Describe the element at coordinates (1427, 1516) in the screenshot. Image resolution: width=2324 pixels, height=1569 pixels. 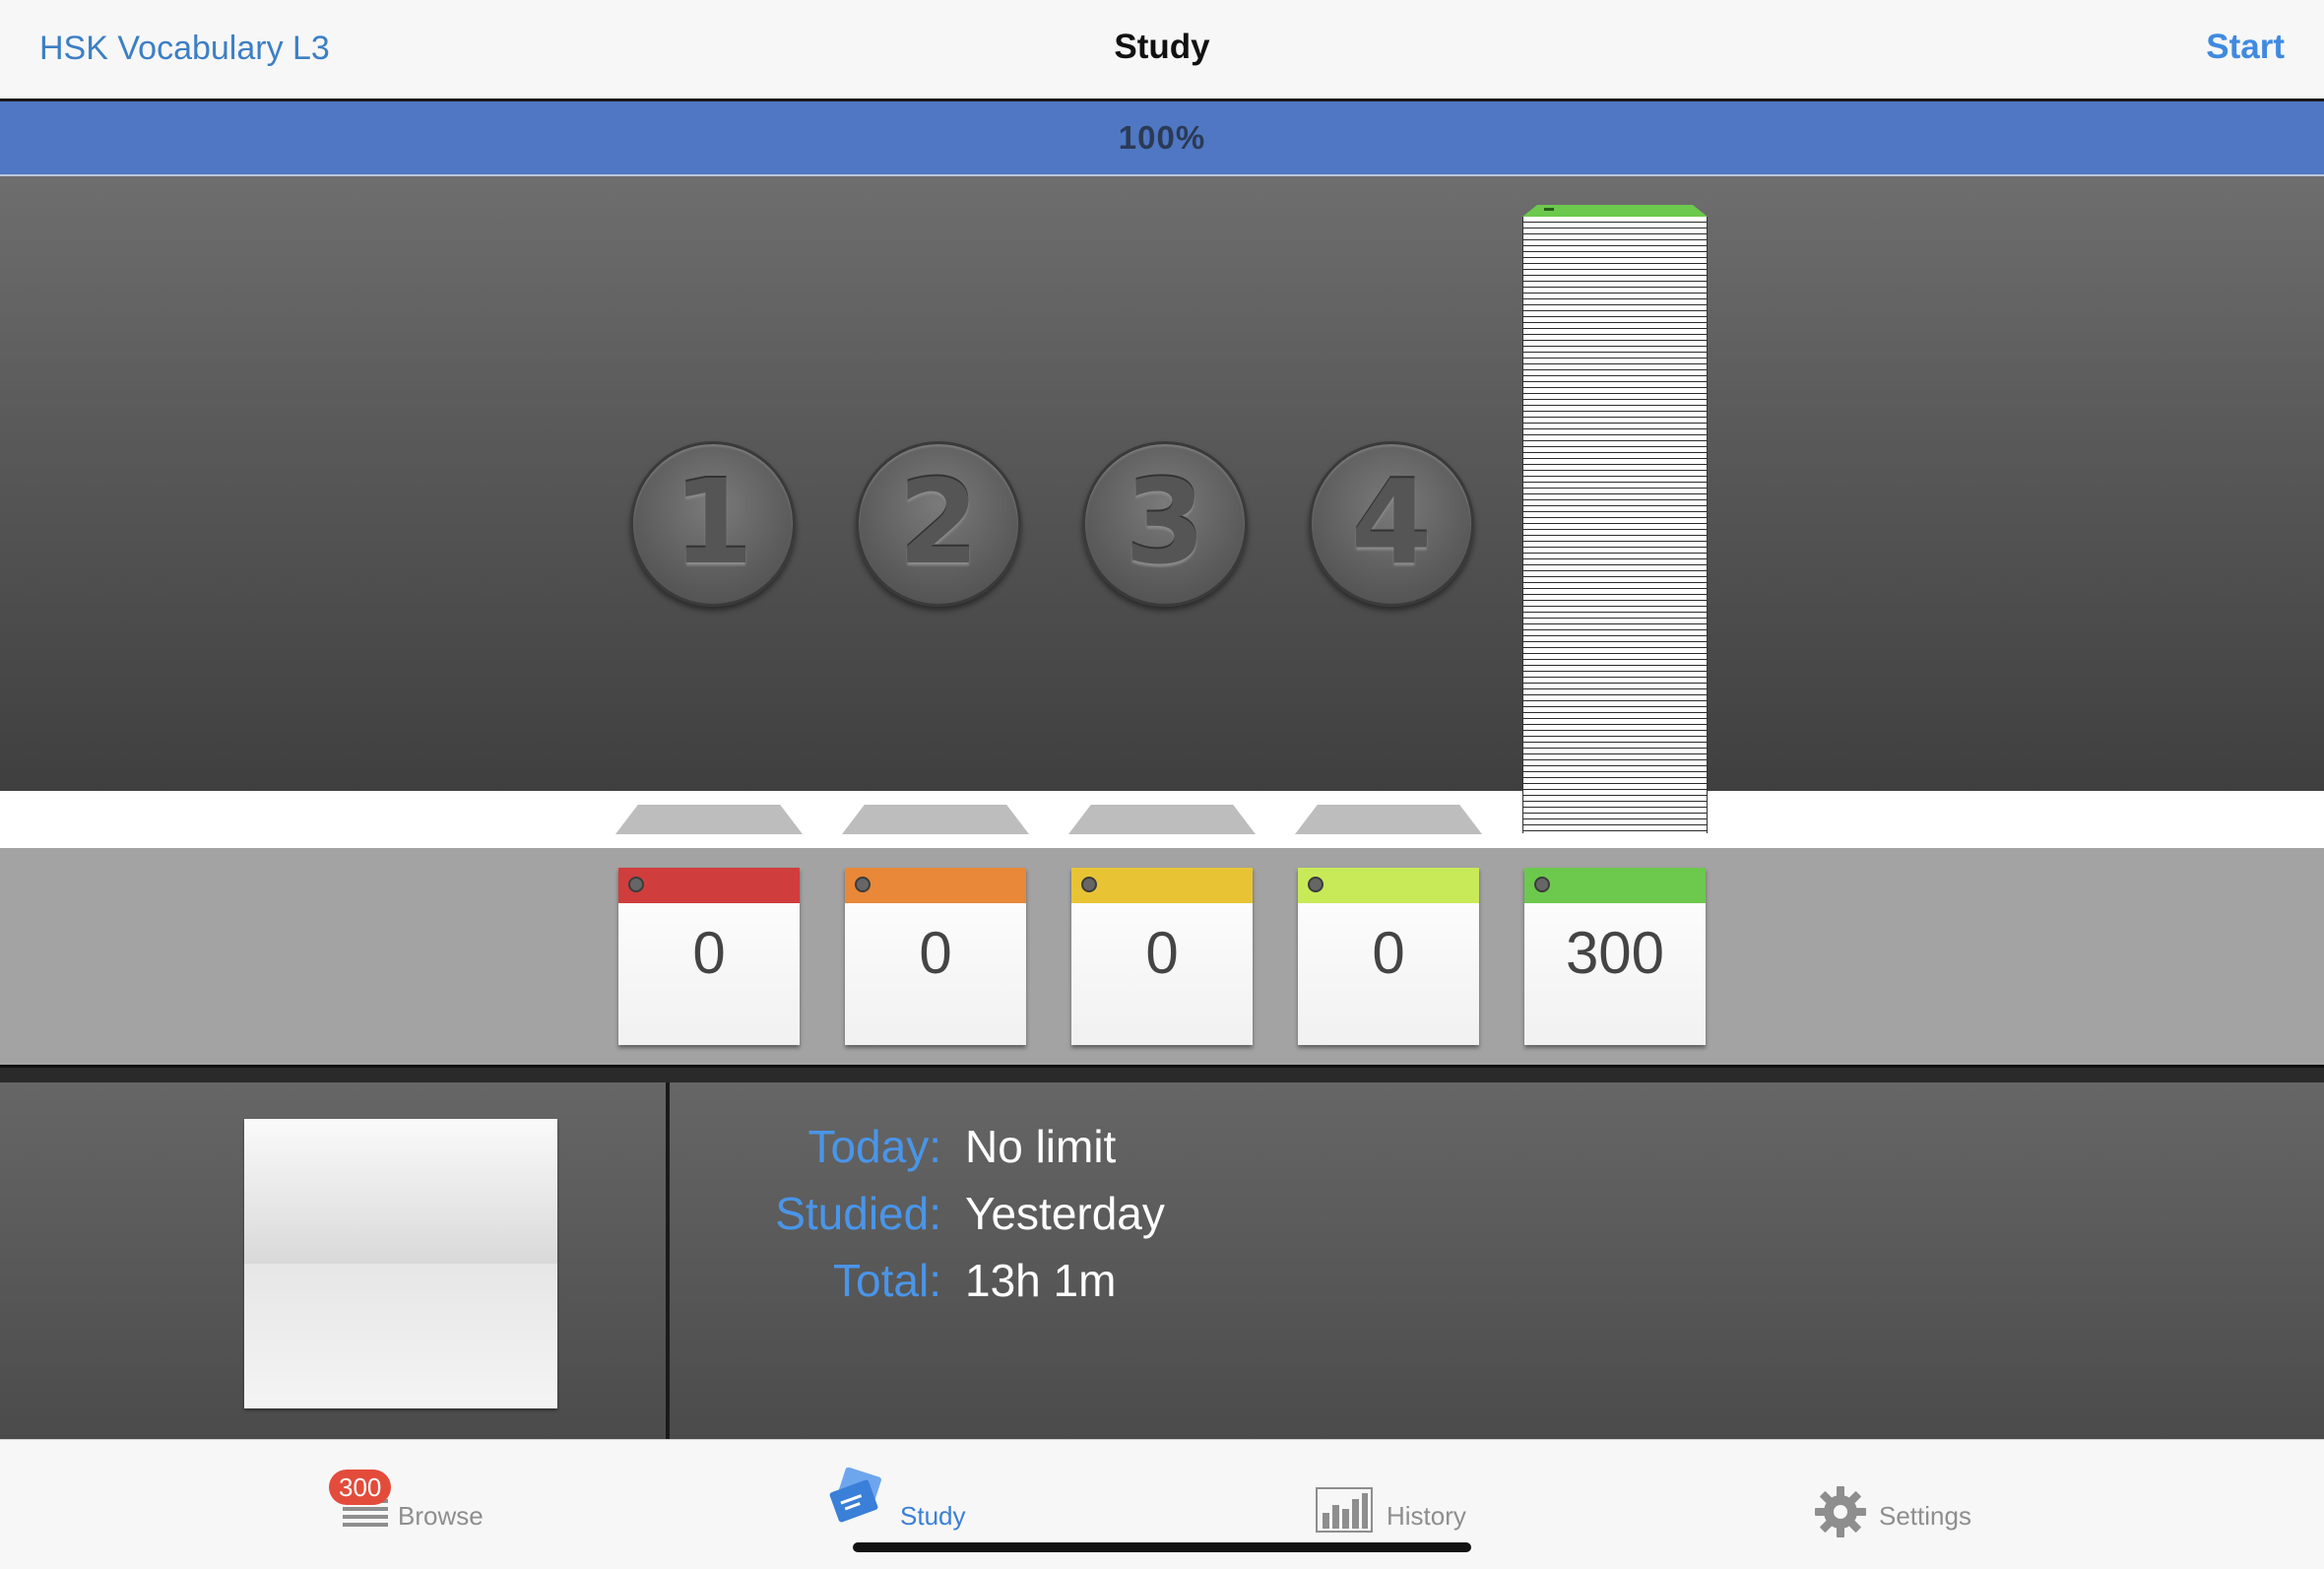
I see `tab-history-label: History` at that location.